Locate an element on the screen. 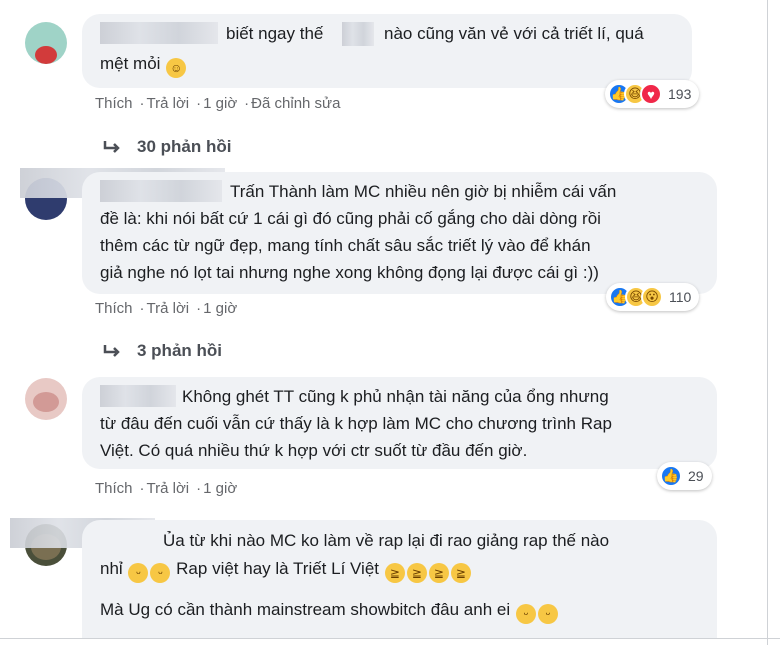 This screenshot has height=645, width=780. comment-text: mệt mỏi ☺ is located at coordinates (143, 64).